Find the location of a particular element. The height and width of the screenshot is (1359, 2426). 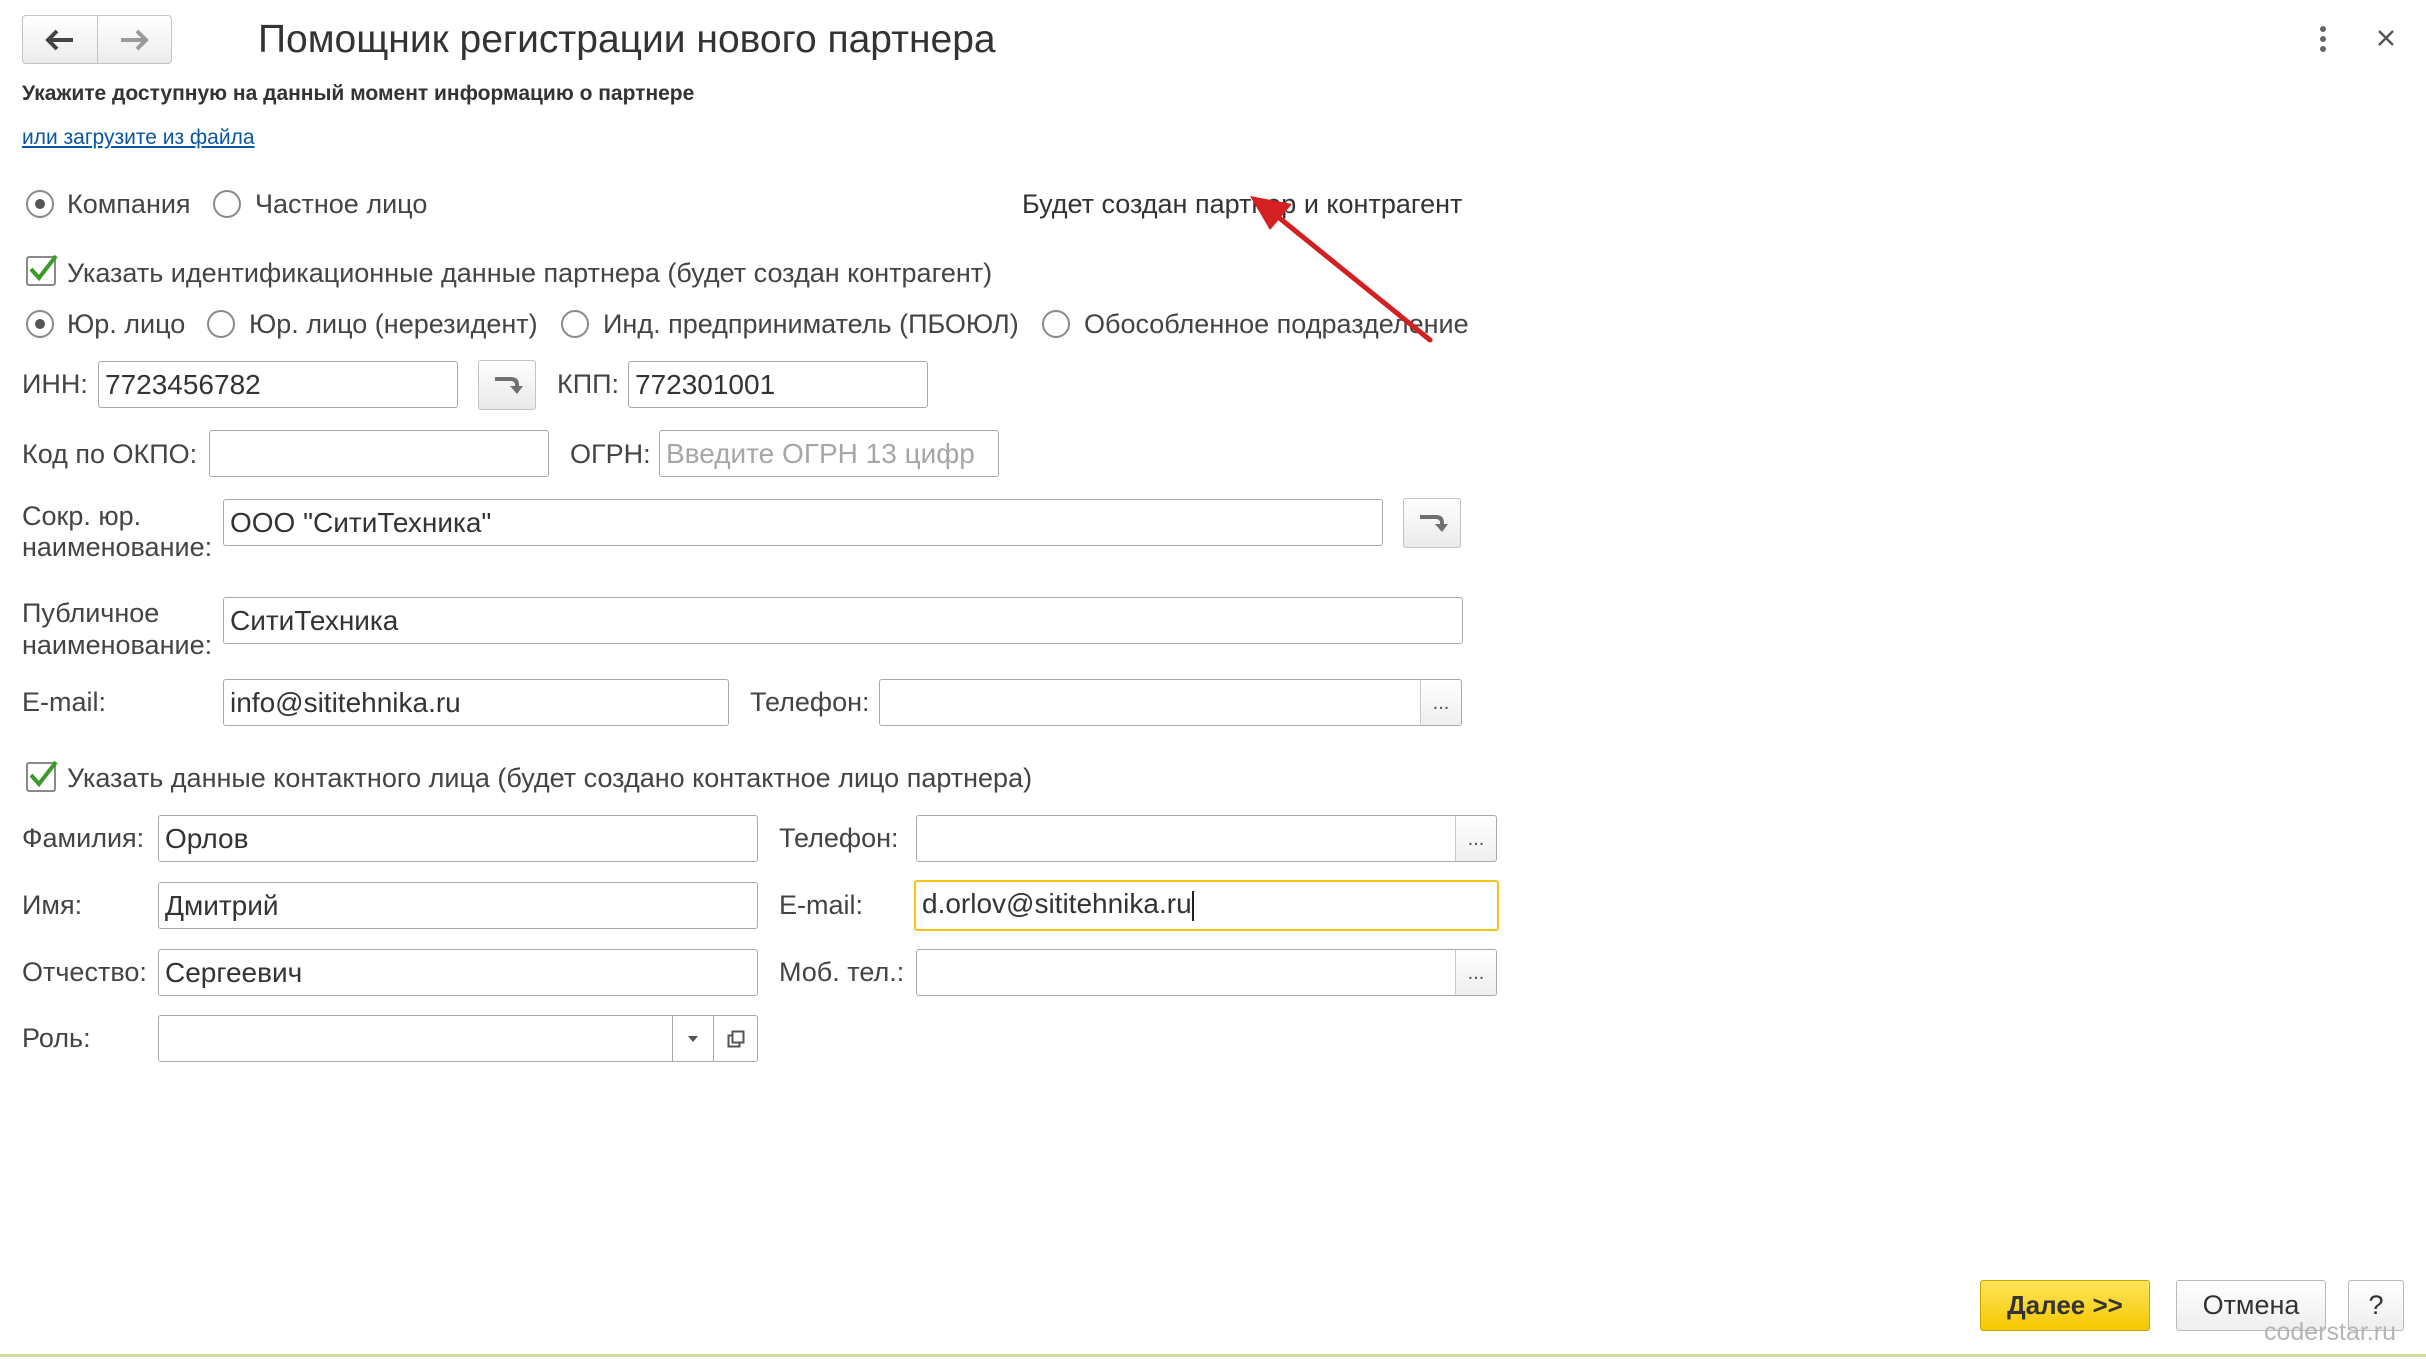

ogrn-label: ОГРН: is located at coordinates (610, 454).